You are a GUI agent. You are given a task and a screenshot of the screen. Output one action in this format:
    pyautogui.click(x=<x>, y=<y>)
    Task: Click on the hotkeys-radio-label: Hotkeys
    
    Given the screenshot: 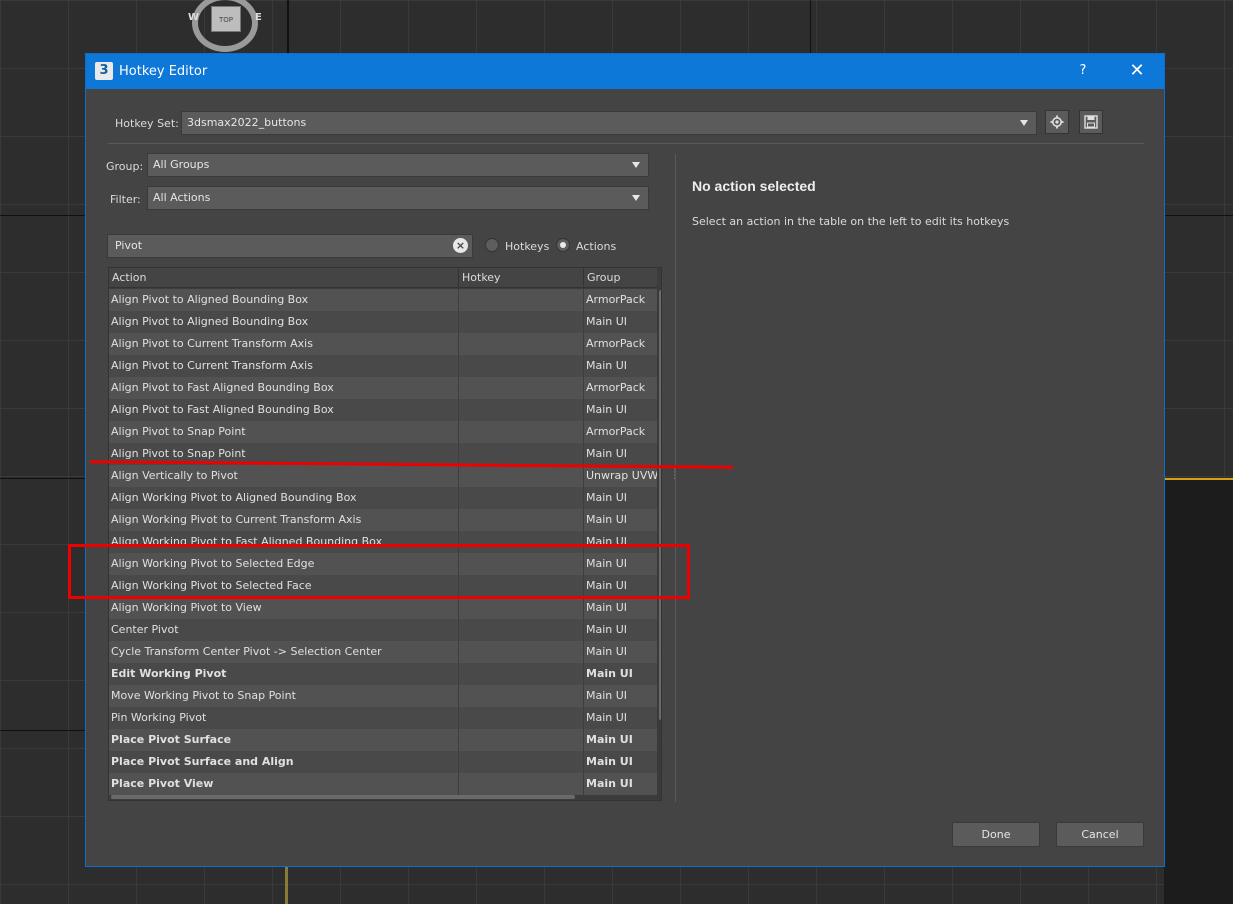 What is the action you would take?
    pyautogui.click(x=527, y=246)
    